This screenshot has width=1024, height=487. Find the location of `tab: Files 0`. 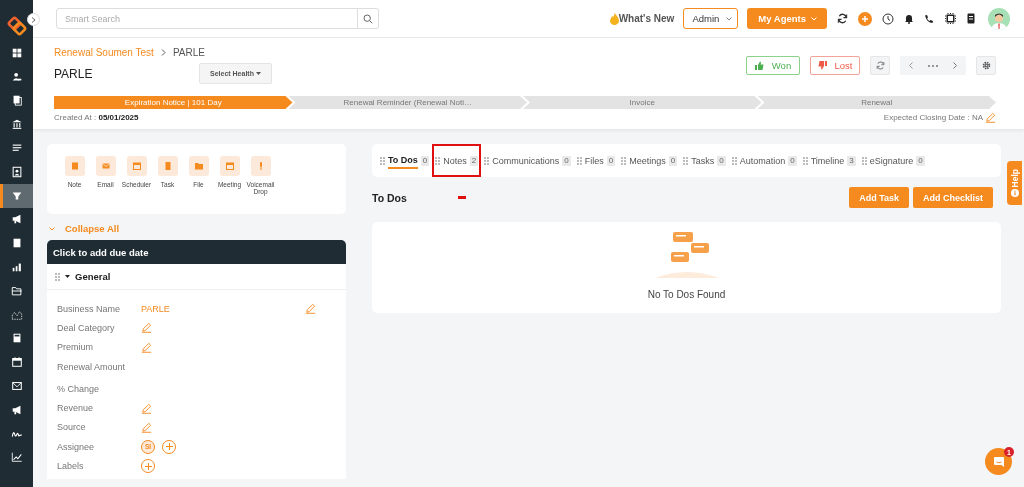

tab: Files 0 is located at coordinates (596, 160).